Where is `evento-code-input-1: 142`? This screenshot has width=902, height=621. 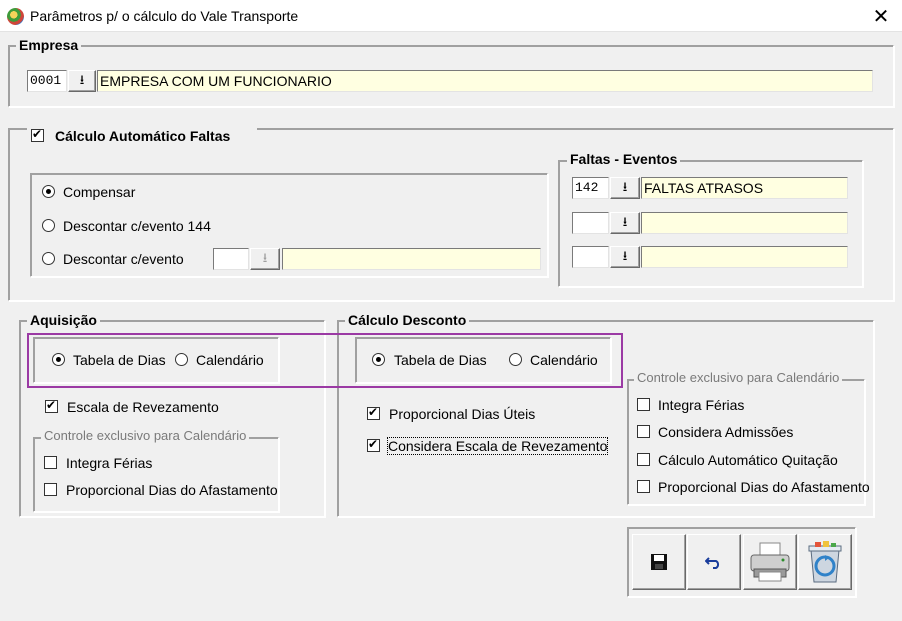 evento-code-input-1: 142 is located at coordinates (590, 188).